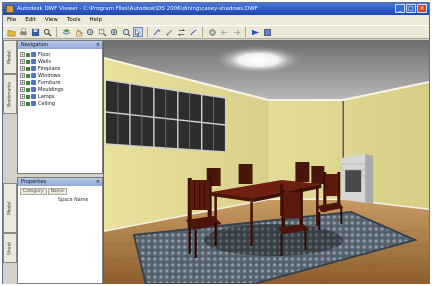  What do you see at coordinates (49, 82) in the screenshot?
I see `tree-item-label: Furniture` at bounding box center [49, 82].